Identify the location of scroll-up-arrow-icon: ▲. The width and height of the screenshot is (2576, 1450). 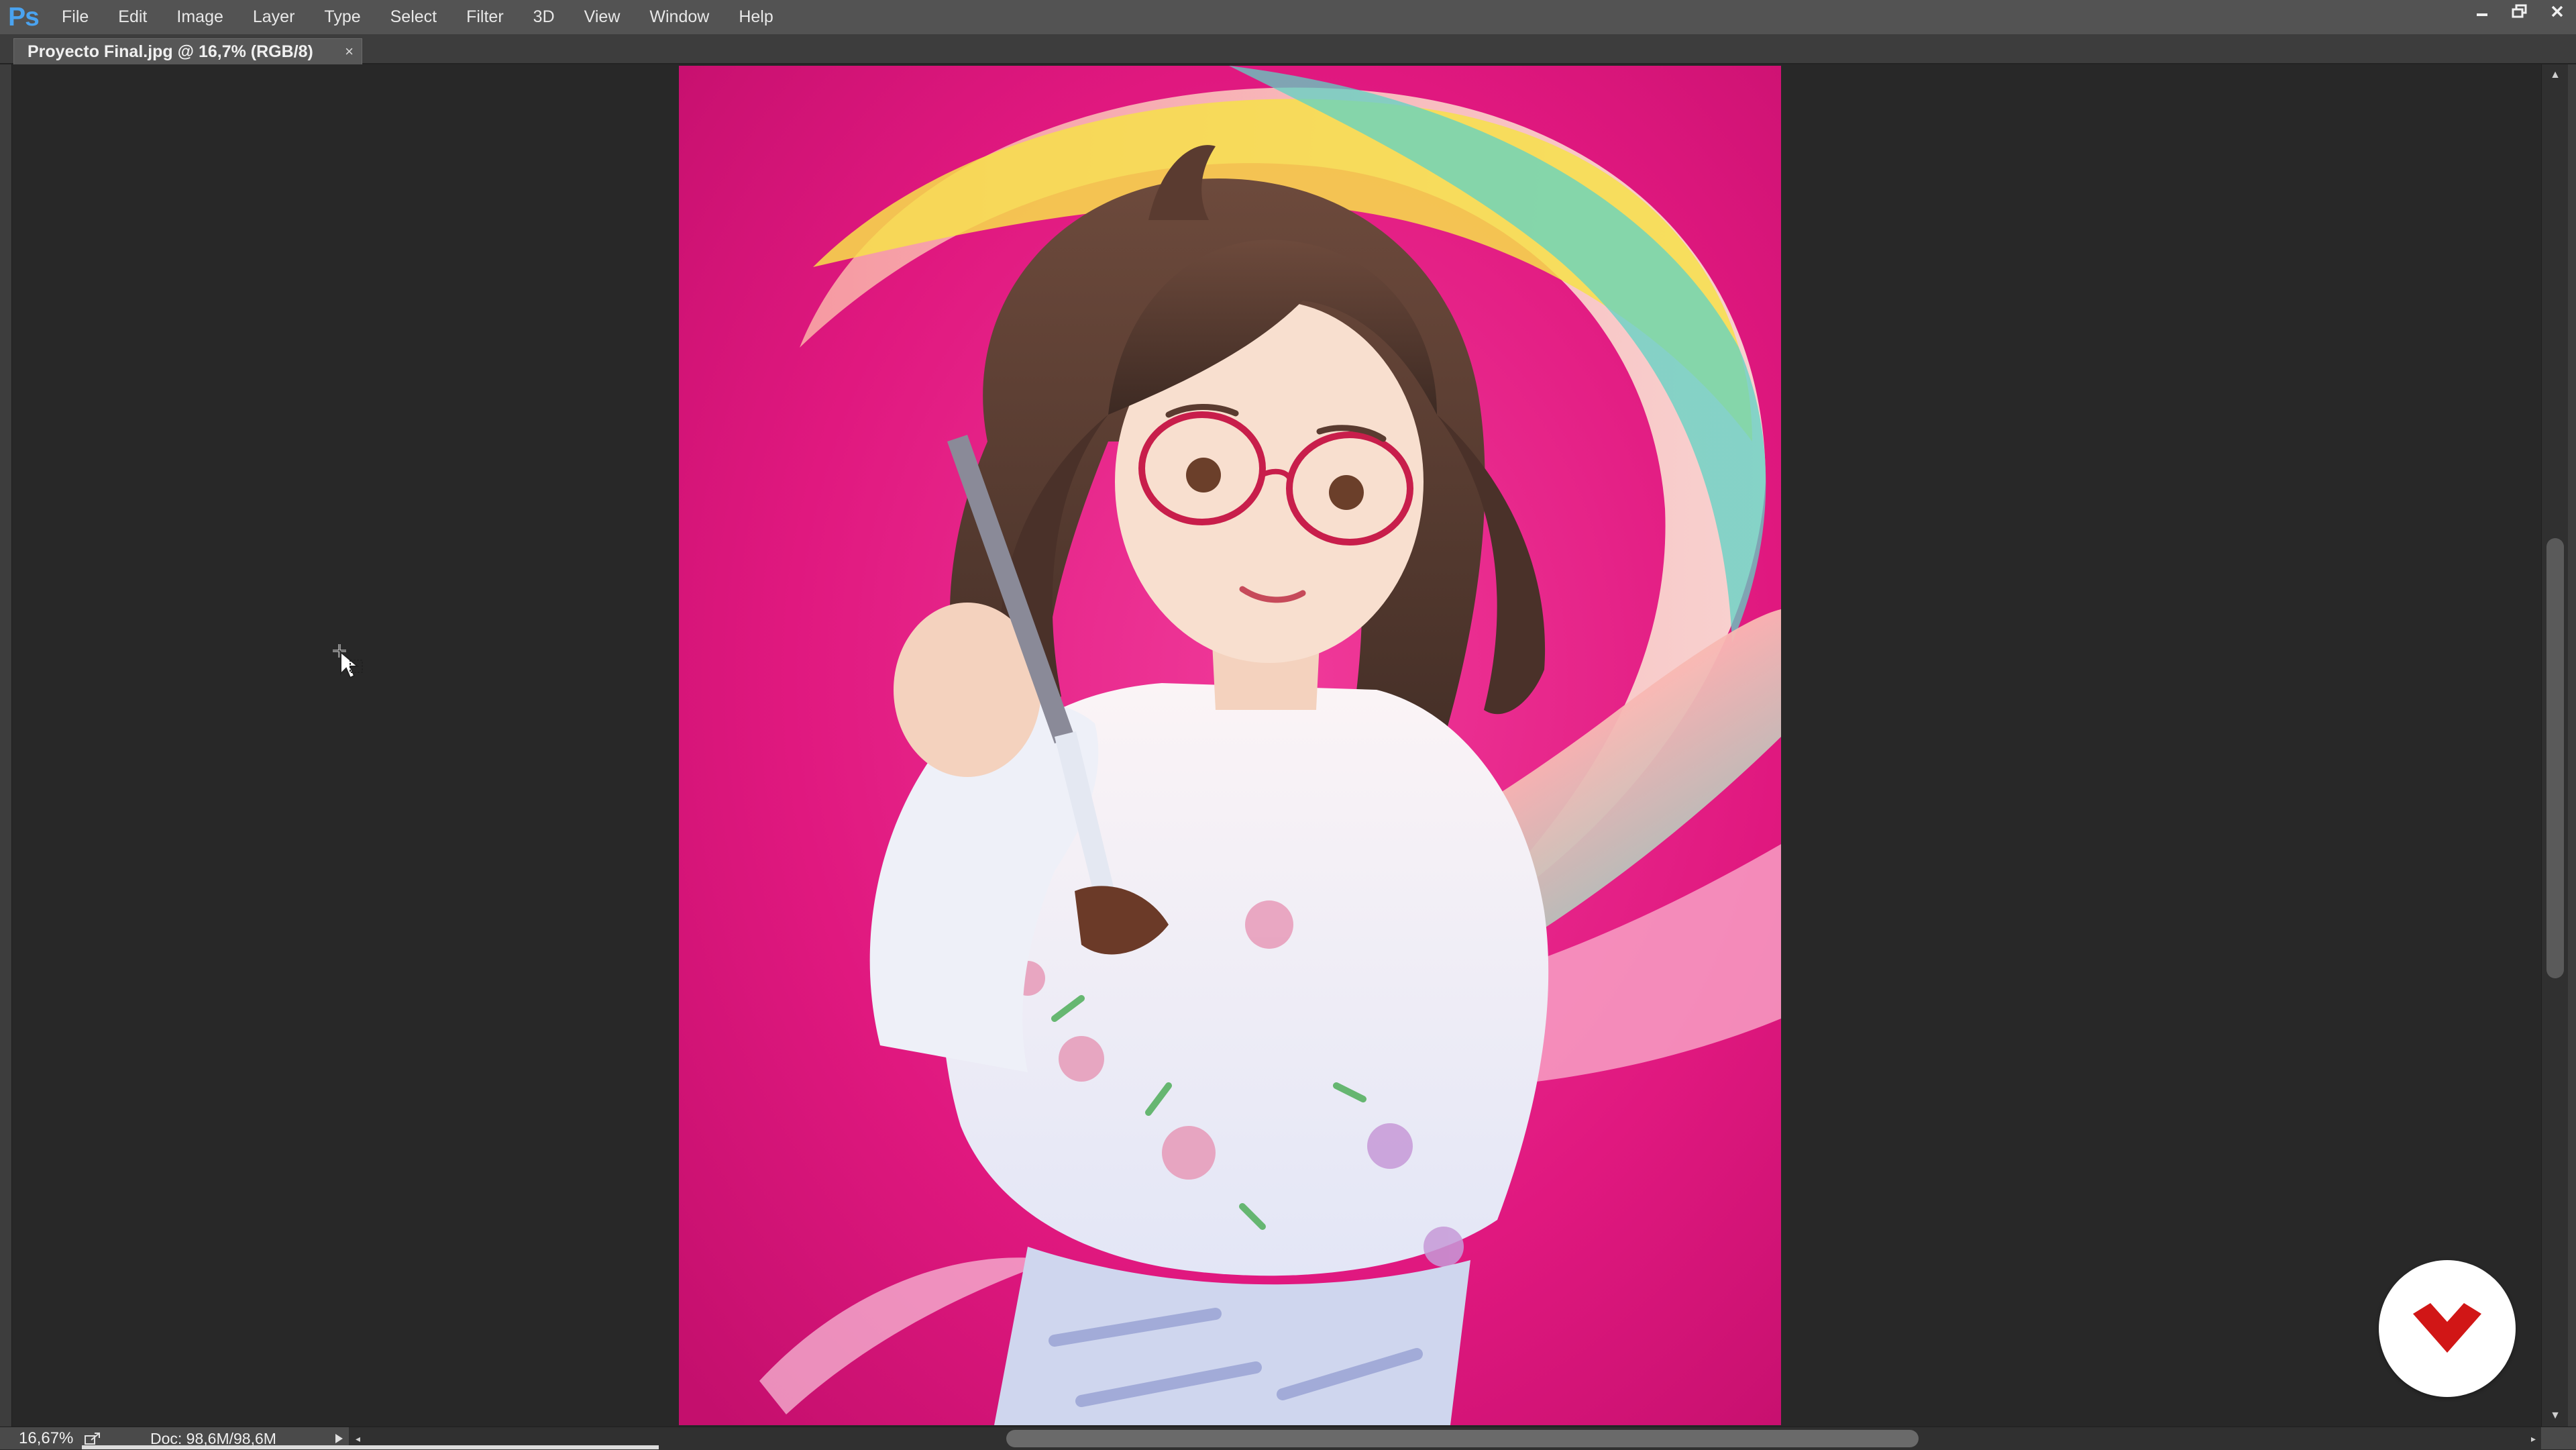
(2555, 75).